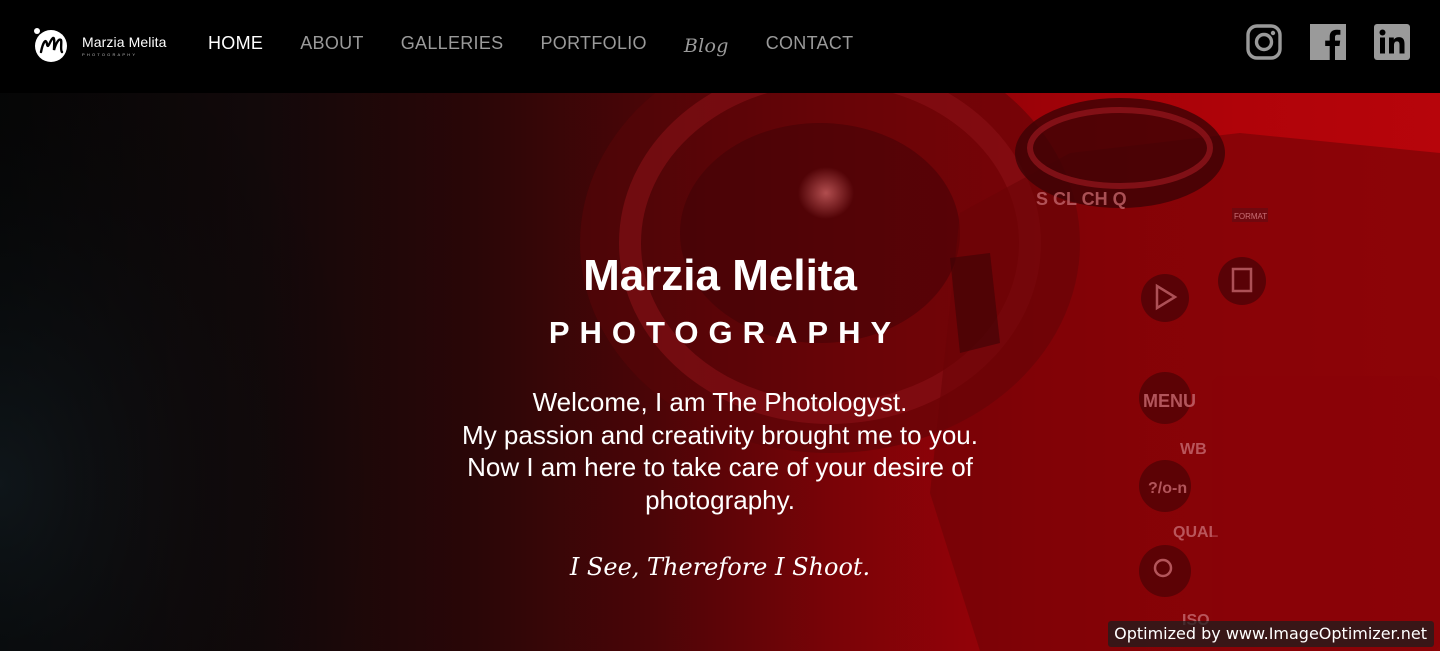 The width and height of the screenshot is (1440, 651). I want to click on nav-contact: CONTACT, so click(810, 43).